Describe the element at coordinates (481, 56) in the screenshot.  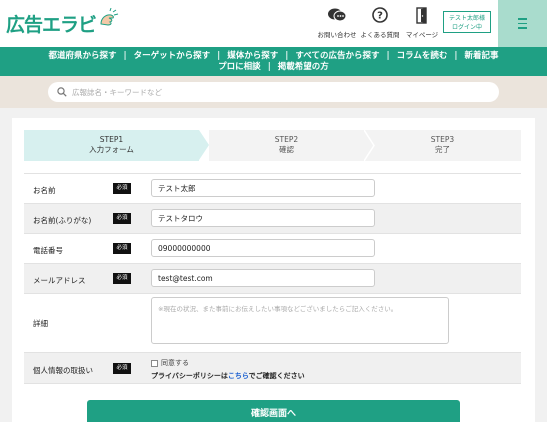
I see `nav-item-new-articles: 新着記事` at that location.